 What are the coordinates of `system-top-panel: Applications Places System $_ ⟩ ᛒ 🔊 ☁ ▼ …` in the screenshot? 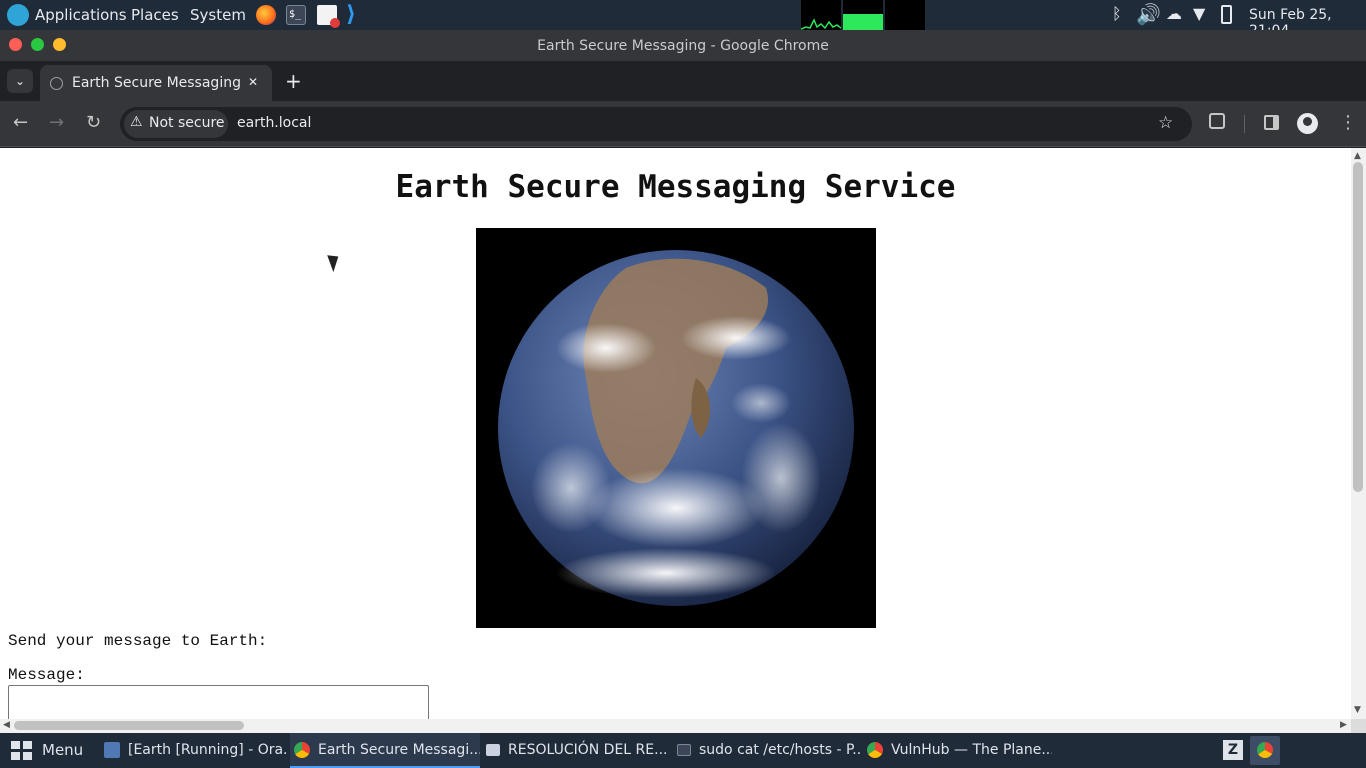 It's located at (683, 19).